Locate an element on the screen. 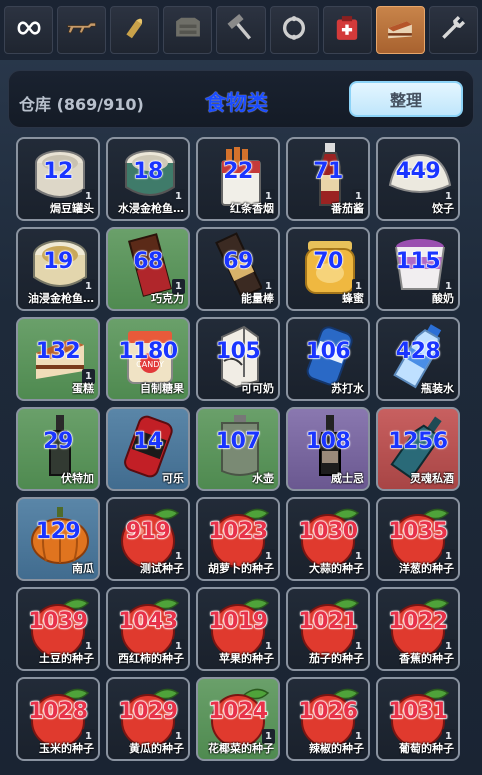 Image resolution: width=482 pixels, height=775 pixels. item-quantity: 70 is located at coordinates (328, 262).